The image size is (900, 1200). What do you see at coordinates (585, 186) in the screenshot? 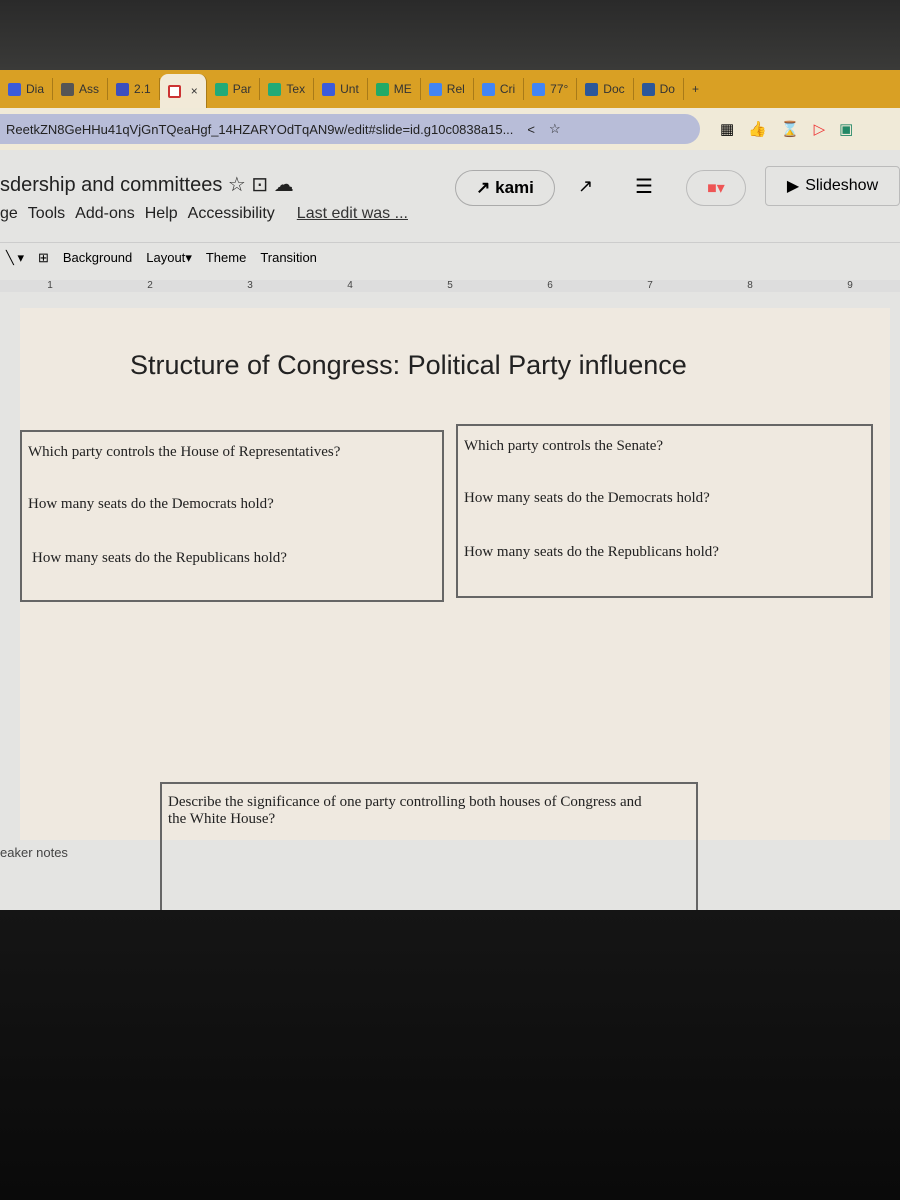
I see `activity-icon: ↗` at bounding box center [585, 186].